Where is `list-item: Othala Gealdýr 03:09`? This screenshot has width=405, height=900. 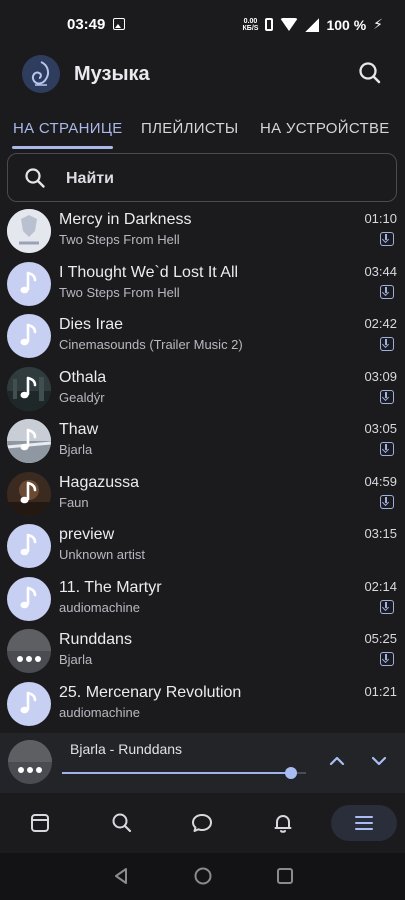 list-item: Othala Gealdýr 03:09 is located at coordinates (202, 389).